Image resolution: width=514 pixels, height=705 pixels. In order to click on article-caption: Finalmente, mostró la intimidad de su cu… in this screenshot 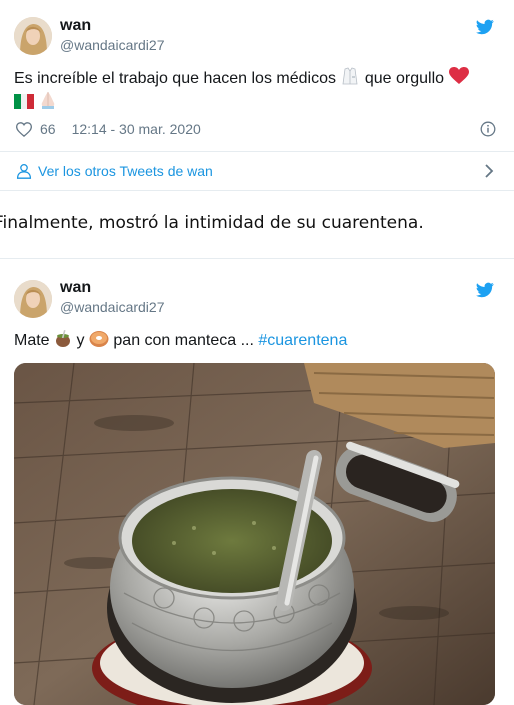, I will do `click(212, 223)`.